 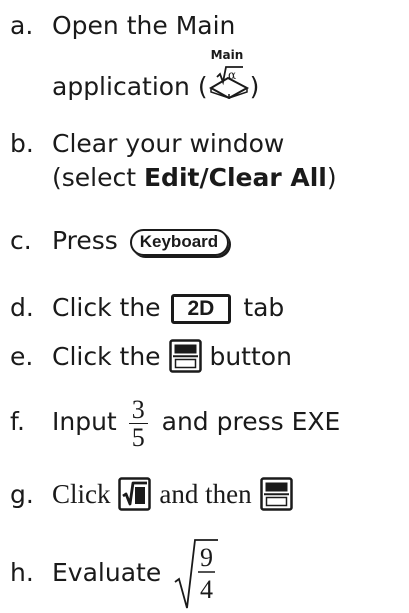 What do you see at coordinates (22, 307) in the screenshot?
I see `step-letter: d.` at bounding box center [22, 307].